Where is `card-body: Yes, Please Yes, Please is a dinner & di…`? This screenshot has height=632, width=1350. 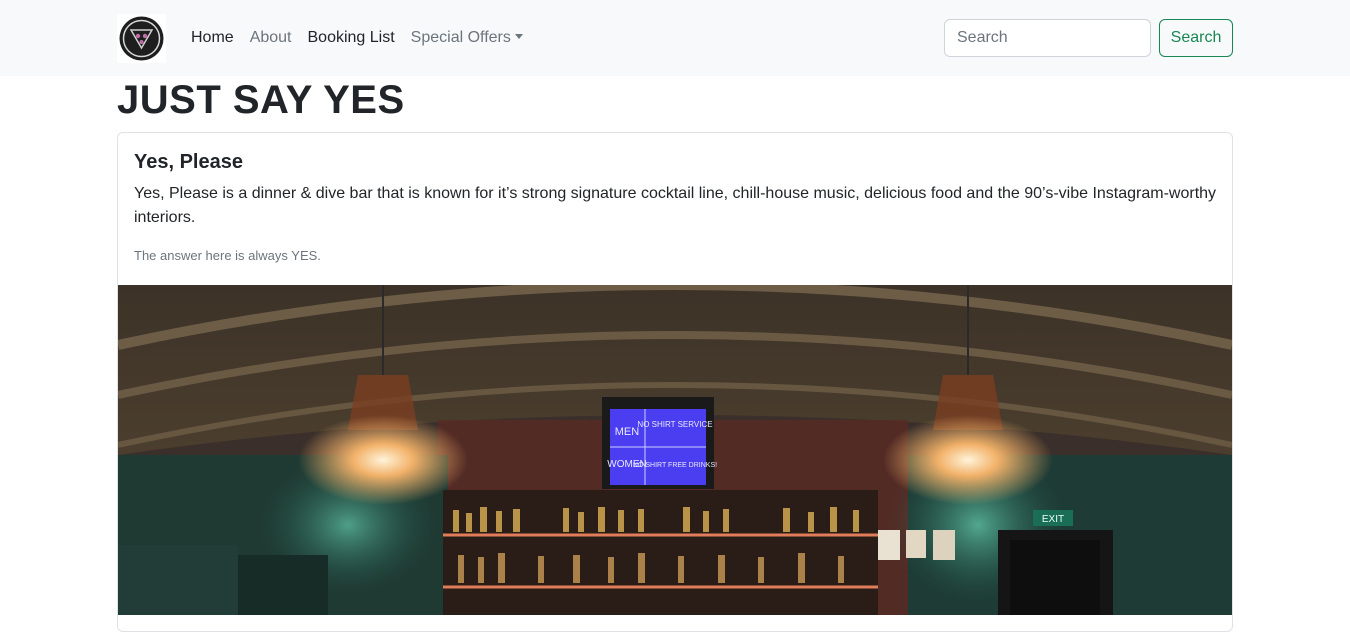 card-body: Yes, Please Yes, Please is a dinner & di… is located at coordinates (676, 207).